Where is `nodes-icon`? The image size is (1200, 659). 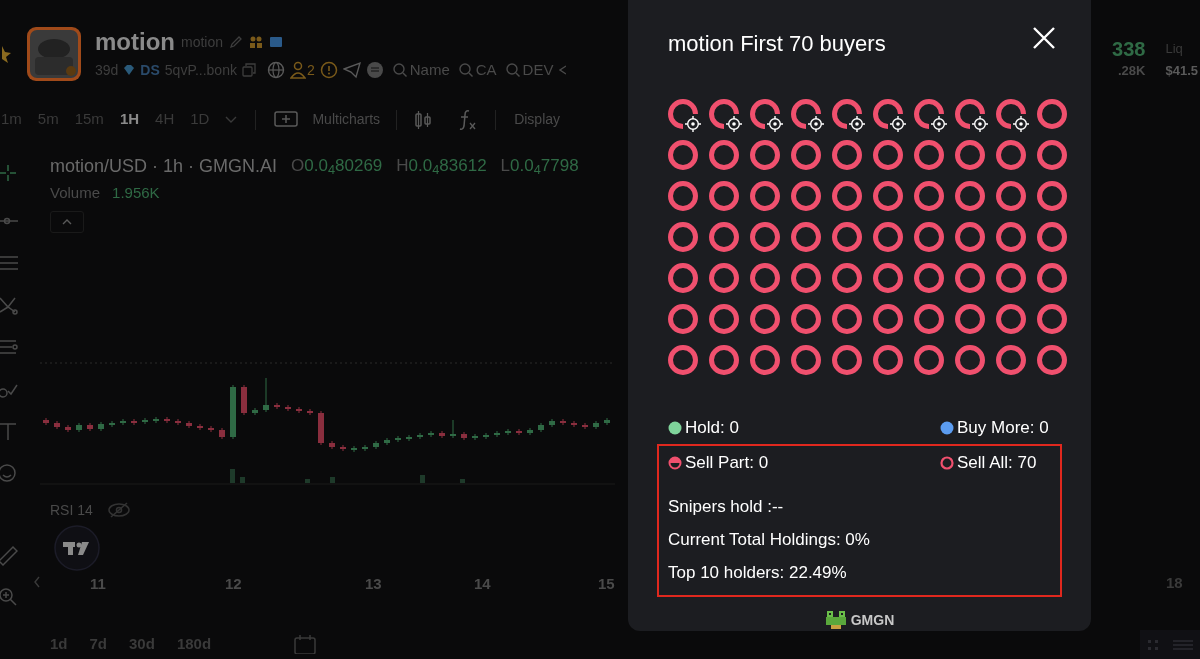 nodes-icon is located at coordinates (9, 306).